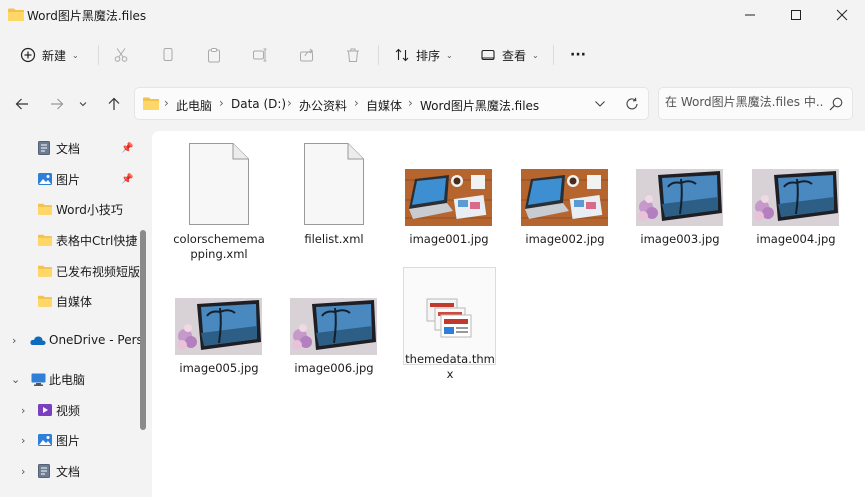 The width and height of the screenshot is (865, 497). I want to click on document-icon, so click(44, 471).